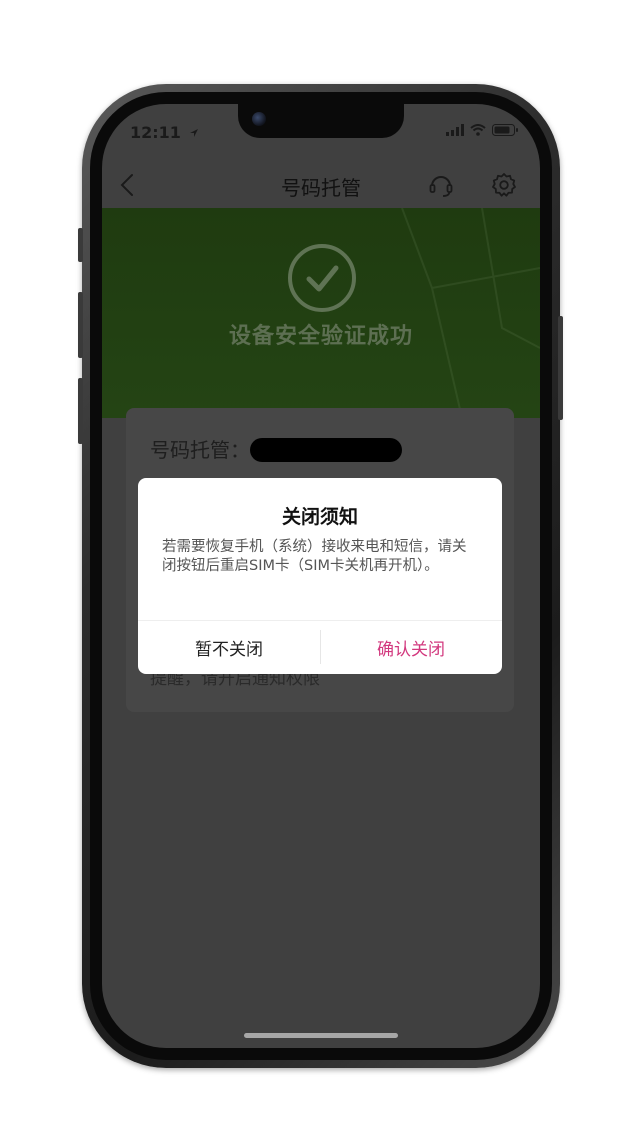 The width and height of the screenshot is (640, 1138). I want to click on power-button, so click(560, 368).